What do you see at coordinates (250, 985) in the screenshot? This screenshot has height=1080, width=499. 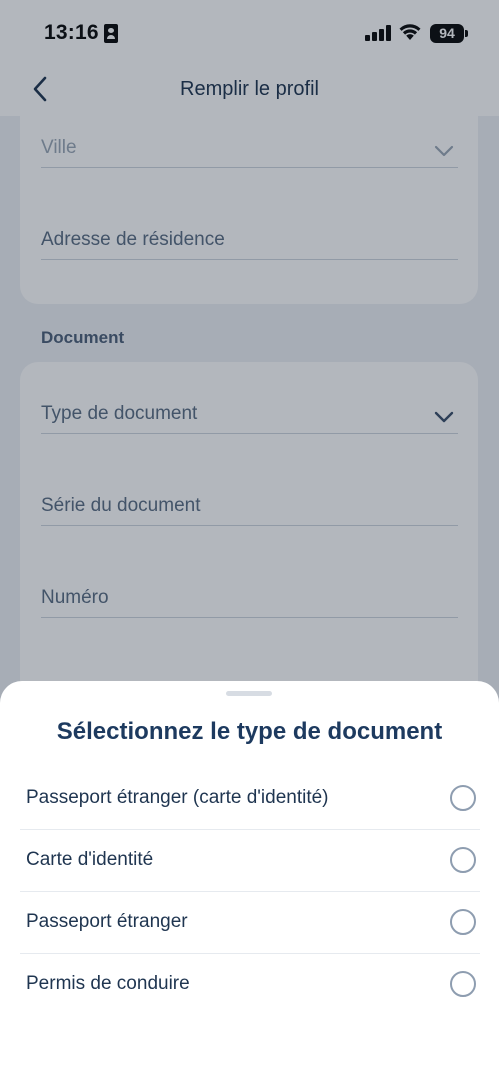 I see `option-driving-license: Permis de conduire` at bounding box center [250, 985].